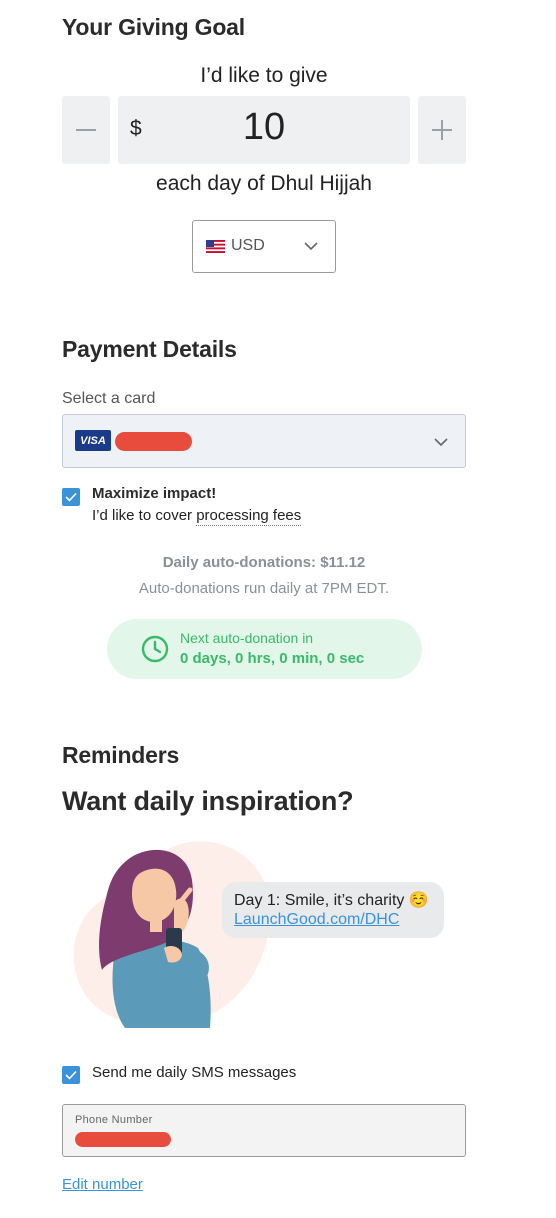 The width and height of the screenshot is (556, 1218). What do you see at coordinates (264, 1130) in the screenshot?
I see `phone-number-field: Phone Number` at bounding box center [264, 1130].